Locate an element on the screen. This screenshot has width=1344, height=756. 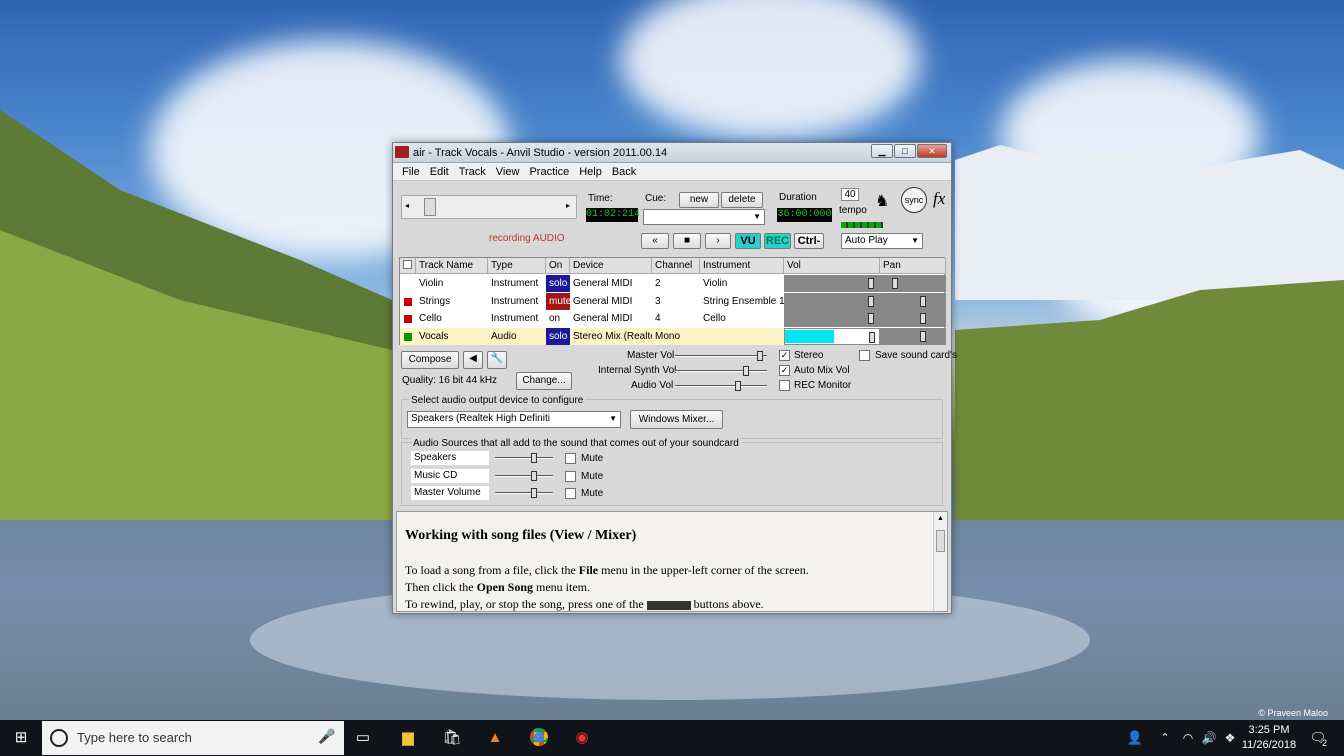
autoplay-select: Auto Play ▼ is located at coordinates (882, 241).